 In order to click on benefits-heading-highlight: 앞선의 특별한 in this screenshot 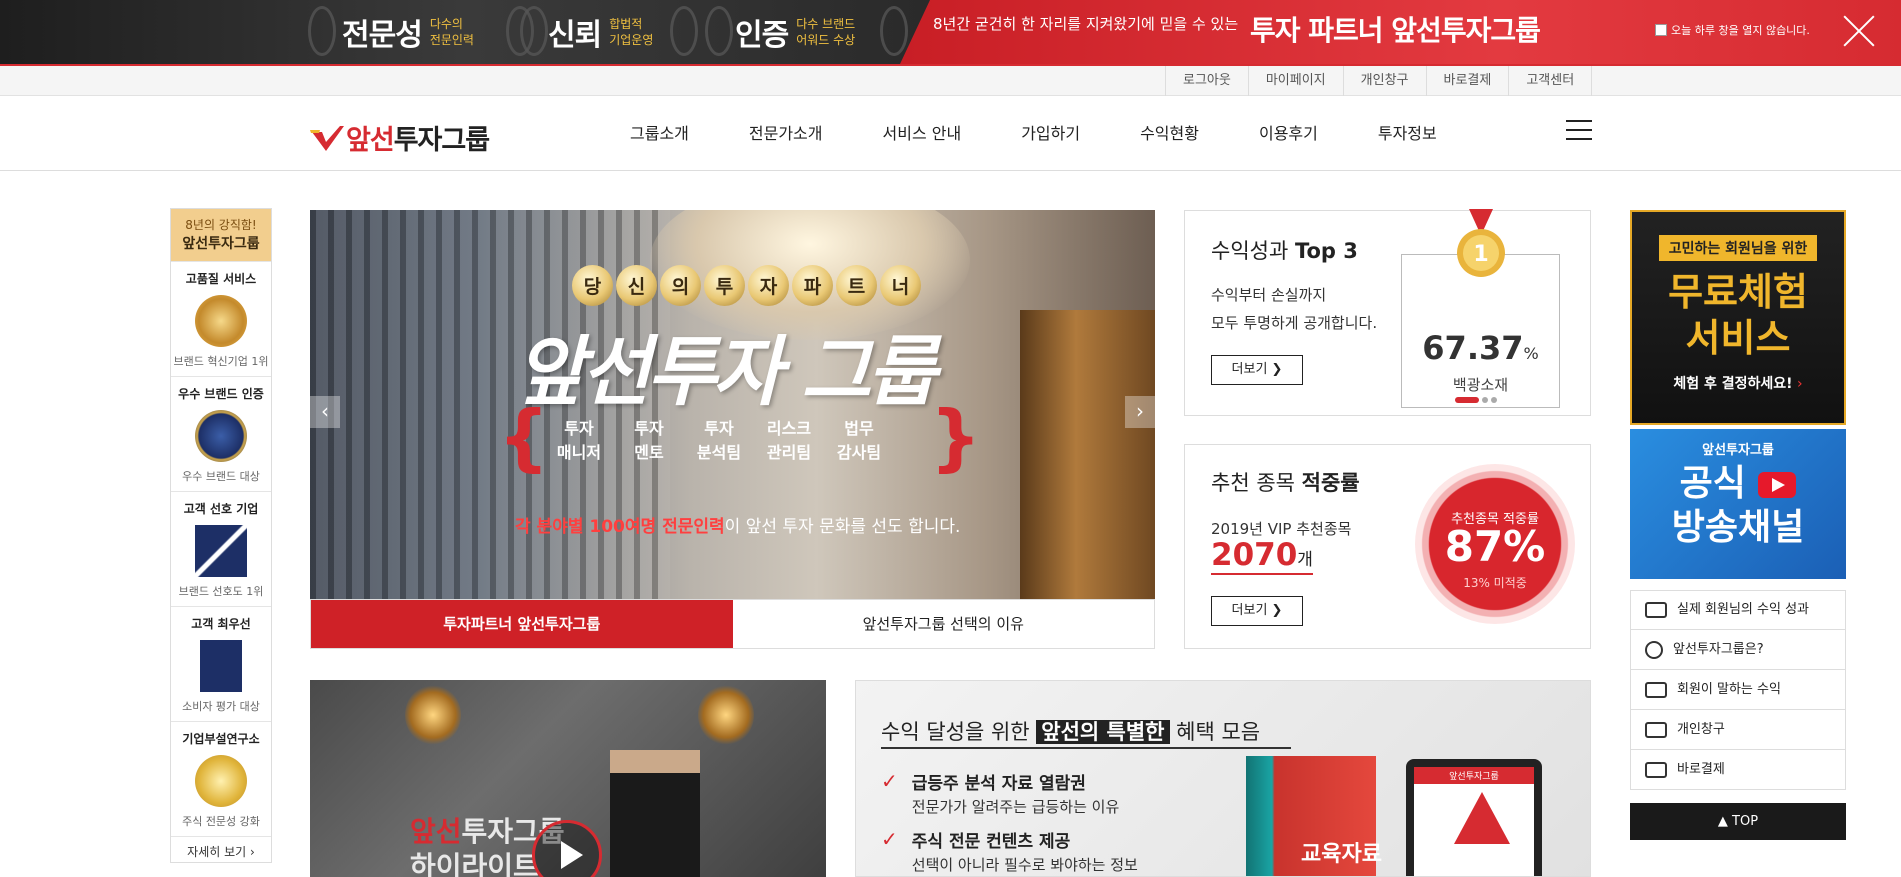, I will do `click(1103, 732)`.